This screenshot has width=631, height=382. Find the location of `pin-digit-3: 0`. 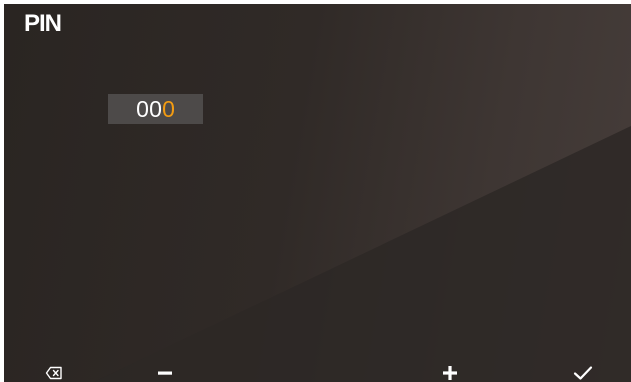

pin-digit-3: 0 is located at coordinates (168, 108).